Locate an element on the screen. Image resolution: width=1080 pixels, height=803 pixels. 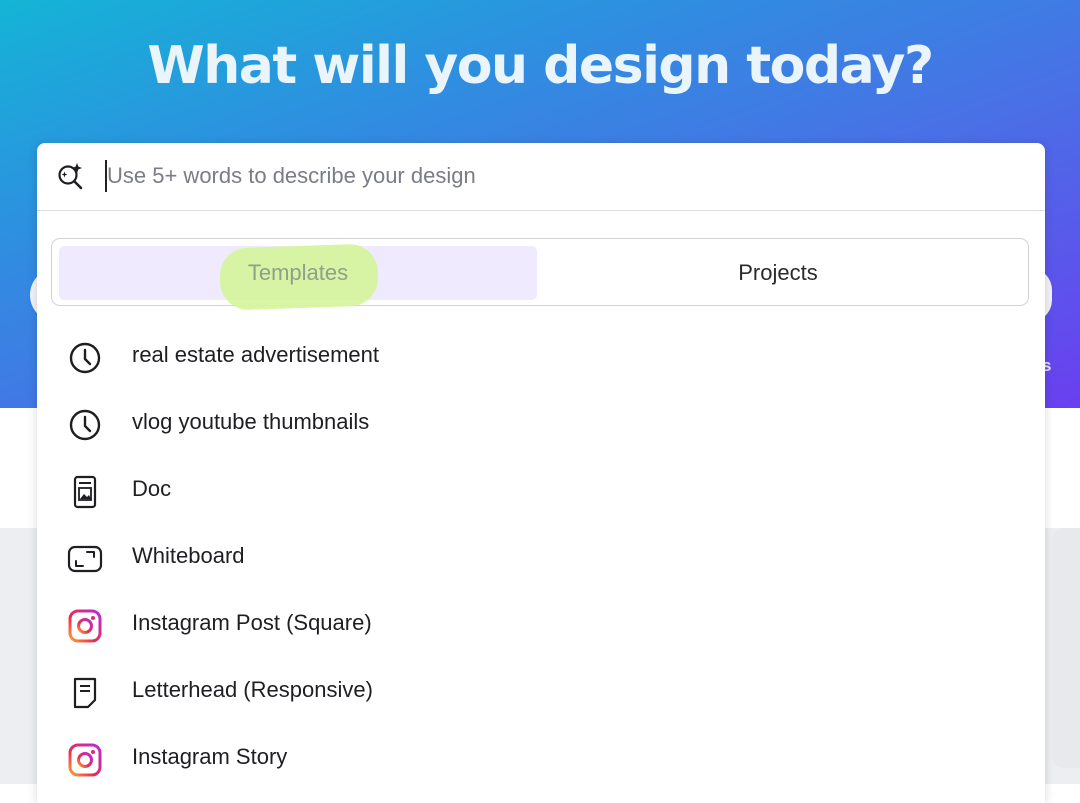
whiteboard-icon is located at coordinates (85, 559).